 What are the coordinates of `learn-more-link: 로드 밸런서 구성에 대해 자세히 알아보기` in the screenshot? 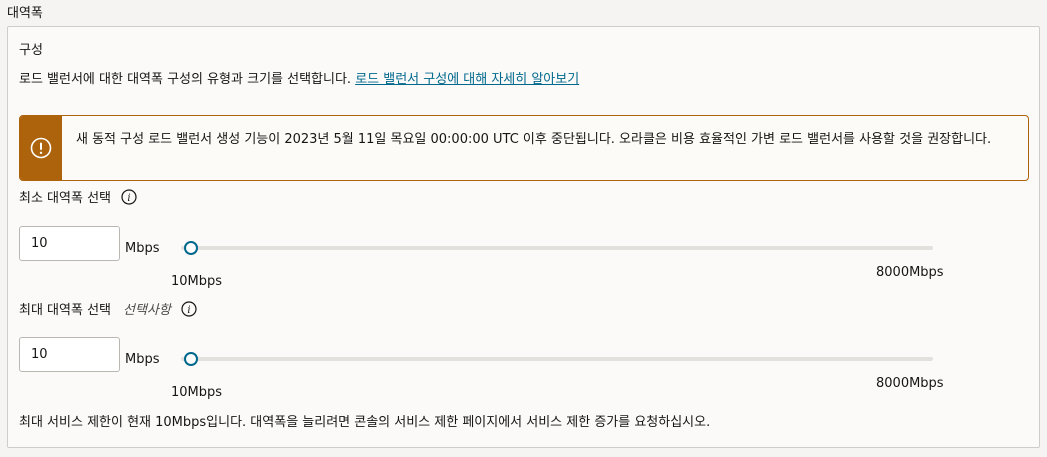 It's located at (467, 79).